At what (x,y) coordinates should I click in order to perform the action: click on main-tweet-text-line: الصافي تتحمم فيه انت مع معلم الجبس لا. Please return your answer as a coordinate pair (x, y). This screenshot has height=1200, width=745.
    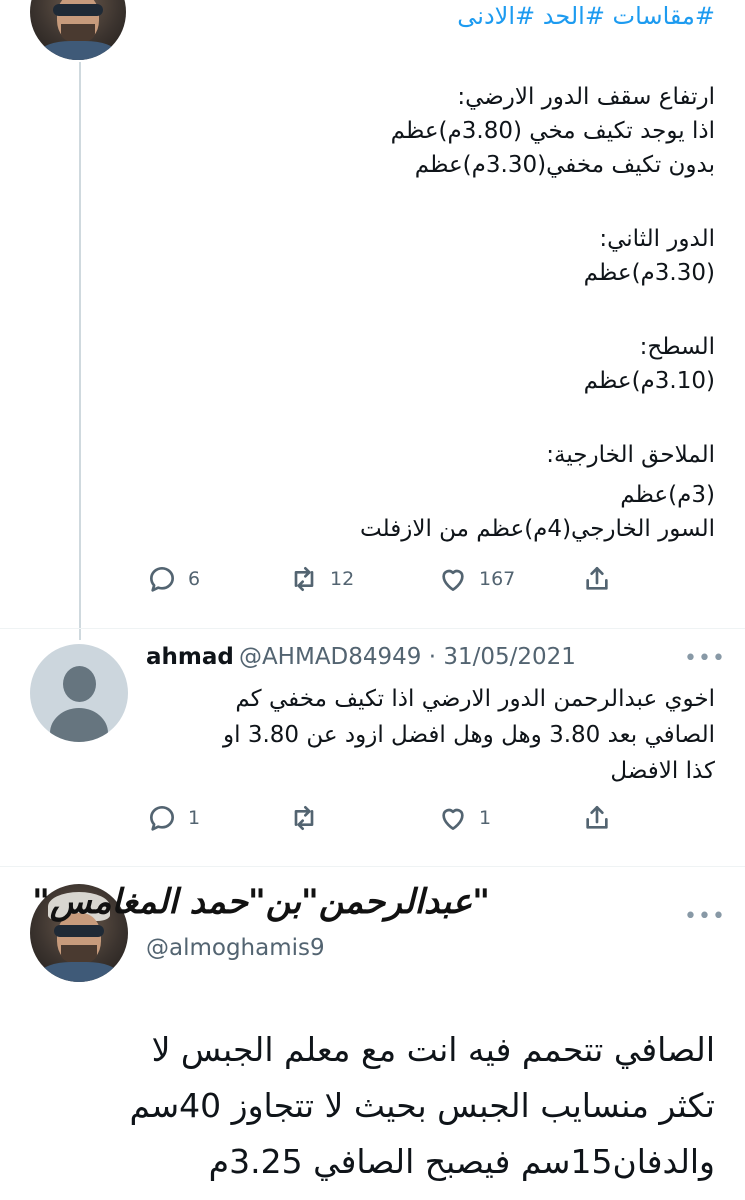
    Looking at the image, I should click on (433, 1049).